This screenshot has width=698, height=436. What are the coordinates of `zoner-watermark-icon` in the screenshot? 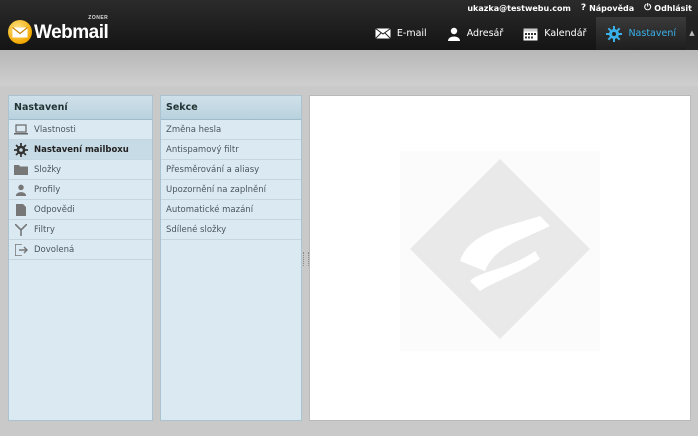 It's located at (500, 251).